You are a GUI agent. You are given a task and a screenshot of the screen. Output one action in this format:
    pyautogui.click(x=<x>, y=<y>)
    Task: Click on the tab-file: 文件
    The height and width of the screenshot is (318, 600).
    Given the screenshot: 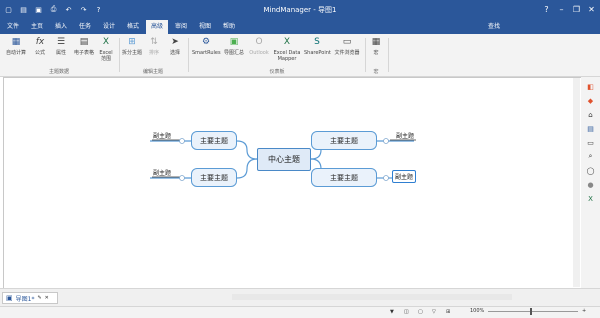 What is the action you would take?
    pyautogui.click(x=13, y=27)
    